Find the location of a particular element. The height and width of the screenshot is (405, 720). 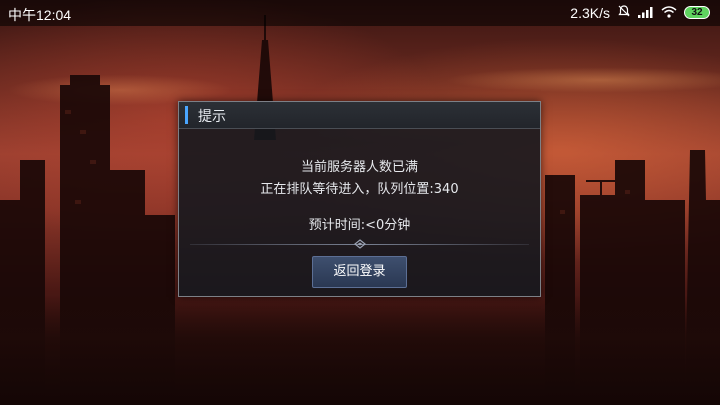

dialog-title: 提示 is located at coordinates (212, 117).